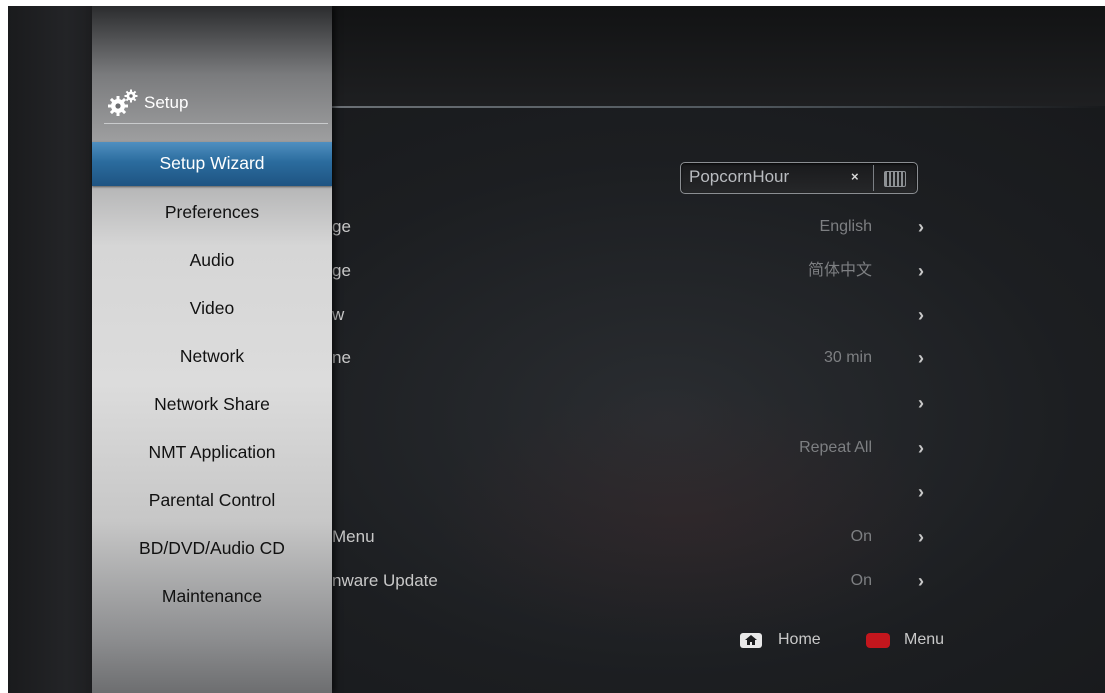  I want to click on setting-row-menu: Menu On ›, so click(632, 537).